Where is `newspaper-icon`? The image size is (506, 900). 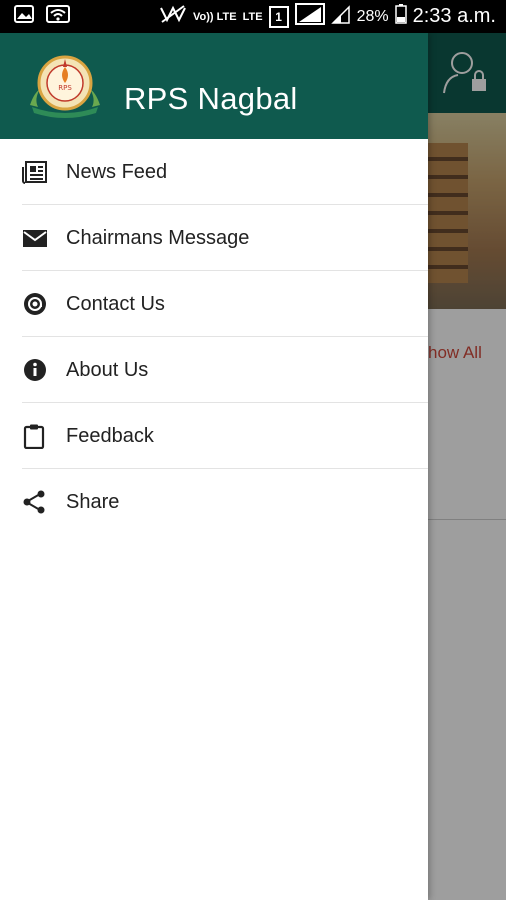
newspaper-icon is located at coordinates (35, 172).